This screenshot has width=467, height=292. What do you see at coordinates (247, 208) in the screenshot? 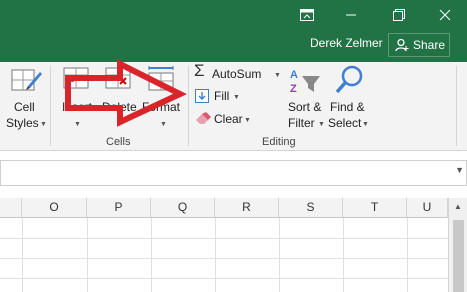
I see `column-header-r: R` at bounding box center [247, 208].